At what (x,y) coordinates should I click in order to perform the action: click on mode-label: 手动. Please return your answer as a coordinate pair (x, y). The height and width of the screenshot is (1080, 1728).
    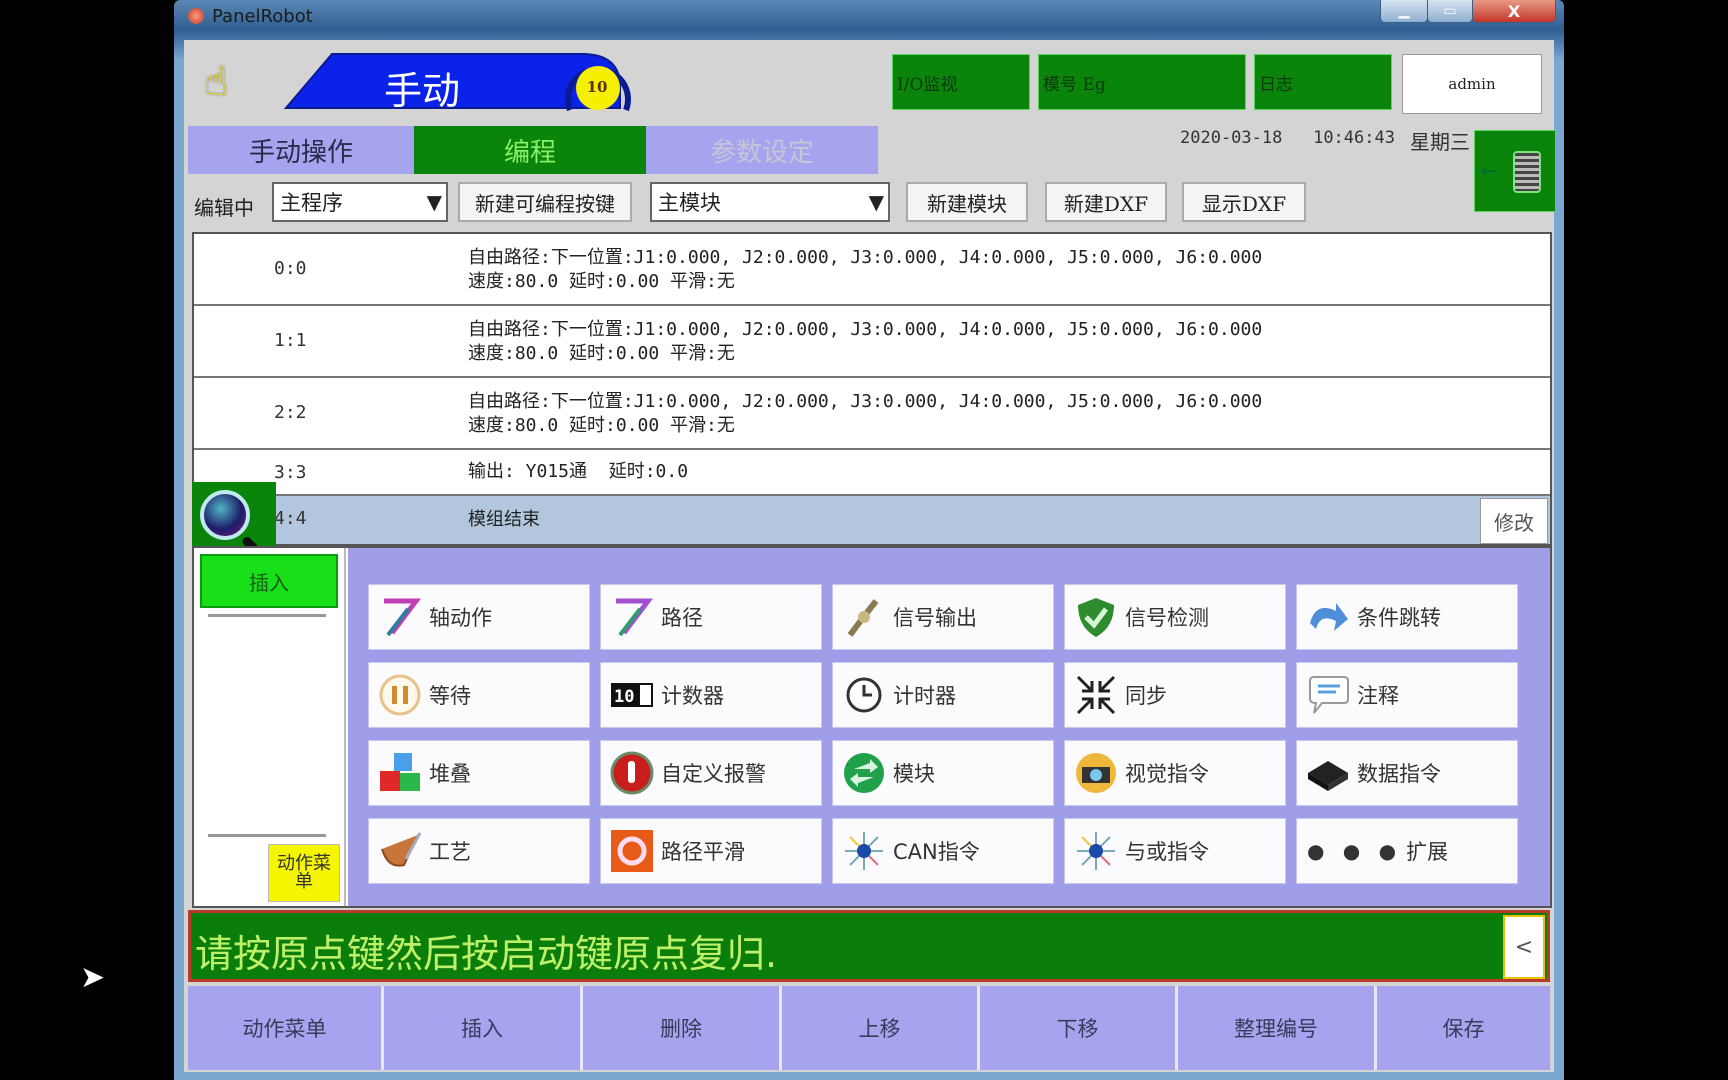
    Looking at the image, I should click on (422, 91).